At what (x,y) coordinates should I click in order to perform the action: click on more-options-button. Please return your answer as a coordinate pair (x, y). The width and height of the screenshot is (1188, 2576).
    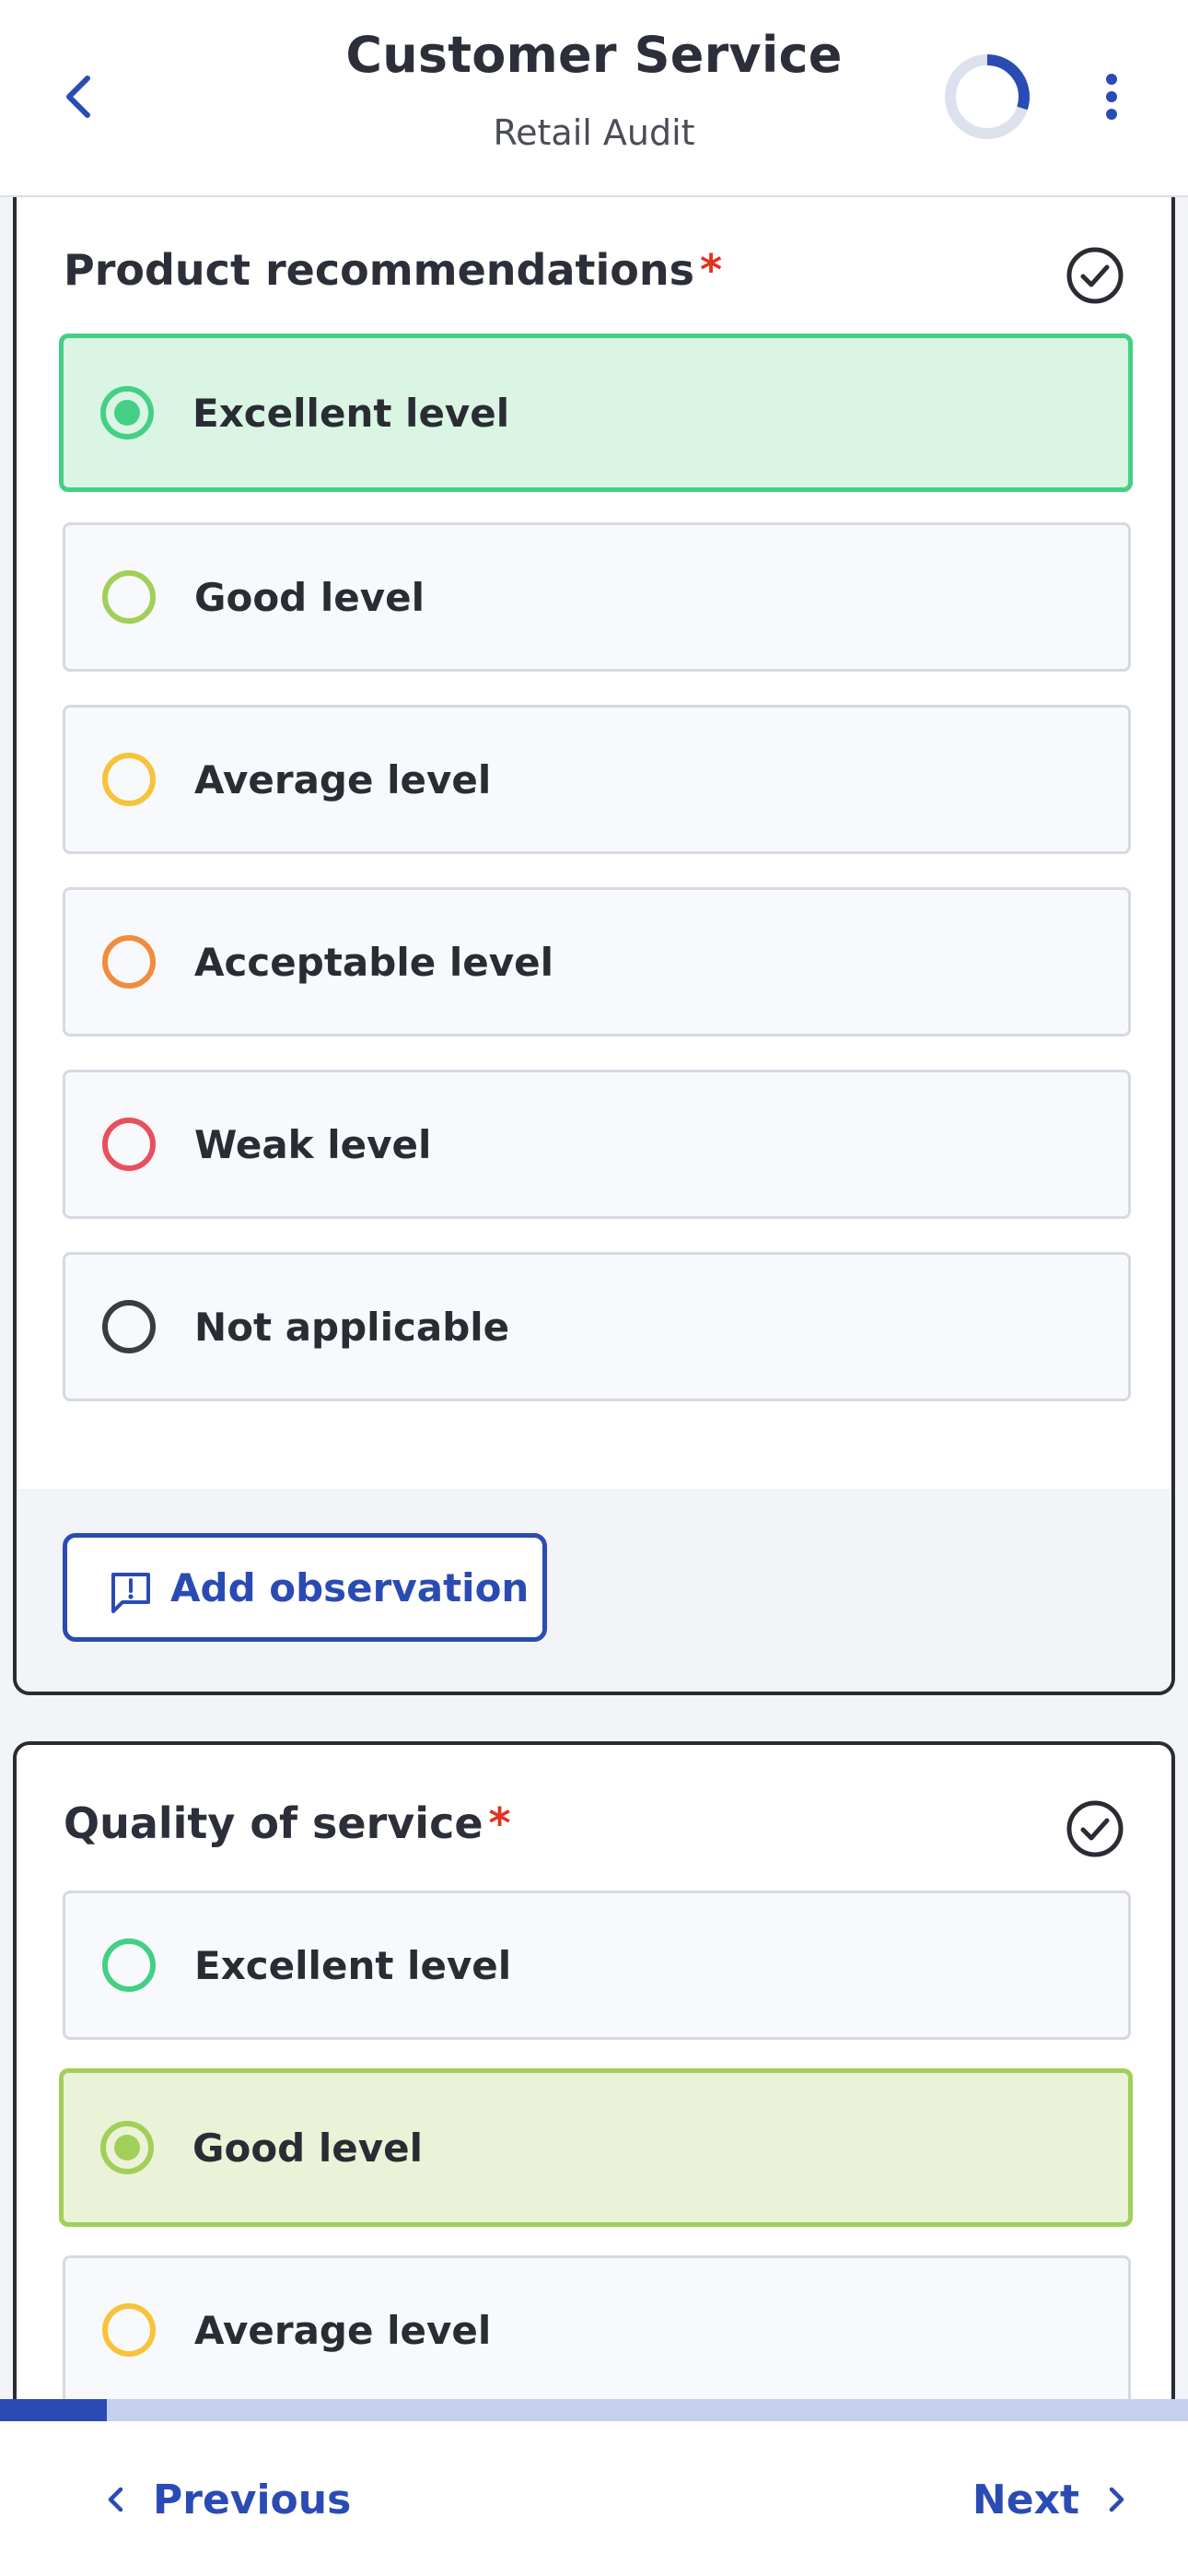
    Looking at the image, I should click on (1111, 96).